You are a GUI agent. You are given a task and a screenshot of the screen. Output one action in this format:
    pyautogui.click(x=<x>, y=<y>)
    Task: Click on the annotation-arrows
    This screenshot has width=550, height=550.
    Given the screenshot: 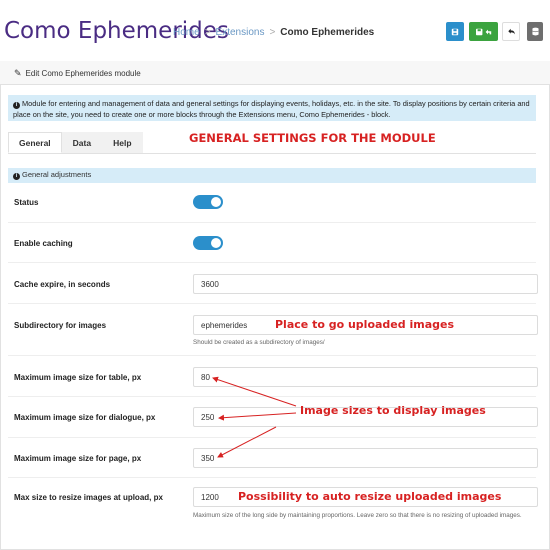 What is the action you would take?
    pyautogui.click(x=254, y=417)
    